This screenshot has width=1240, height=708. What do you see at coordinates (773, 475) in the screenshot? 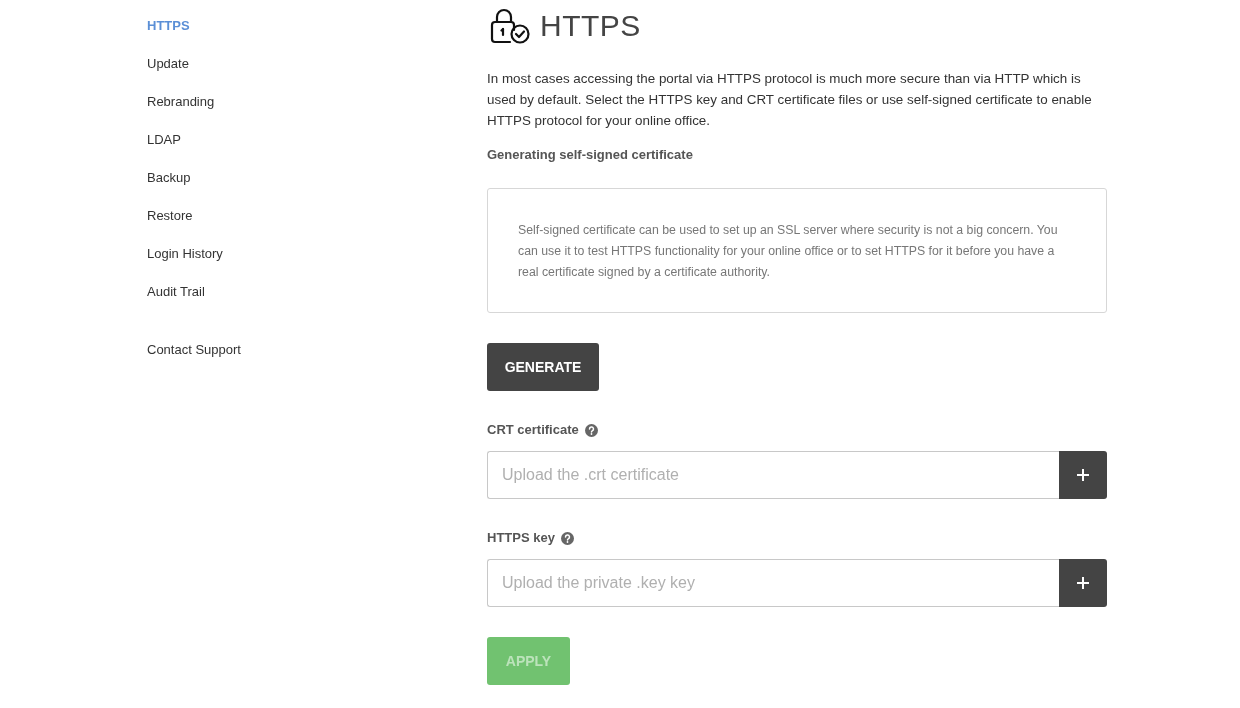
I see `upload-field: Upload the .crt certificate` at bounding box center [773, 475].